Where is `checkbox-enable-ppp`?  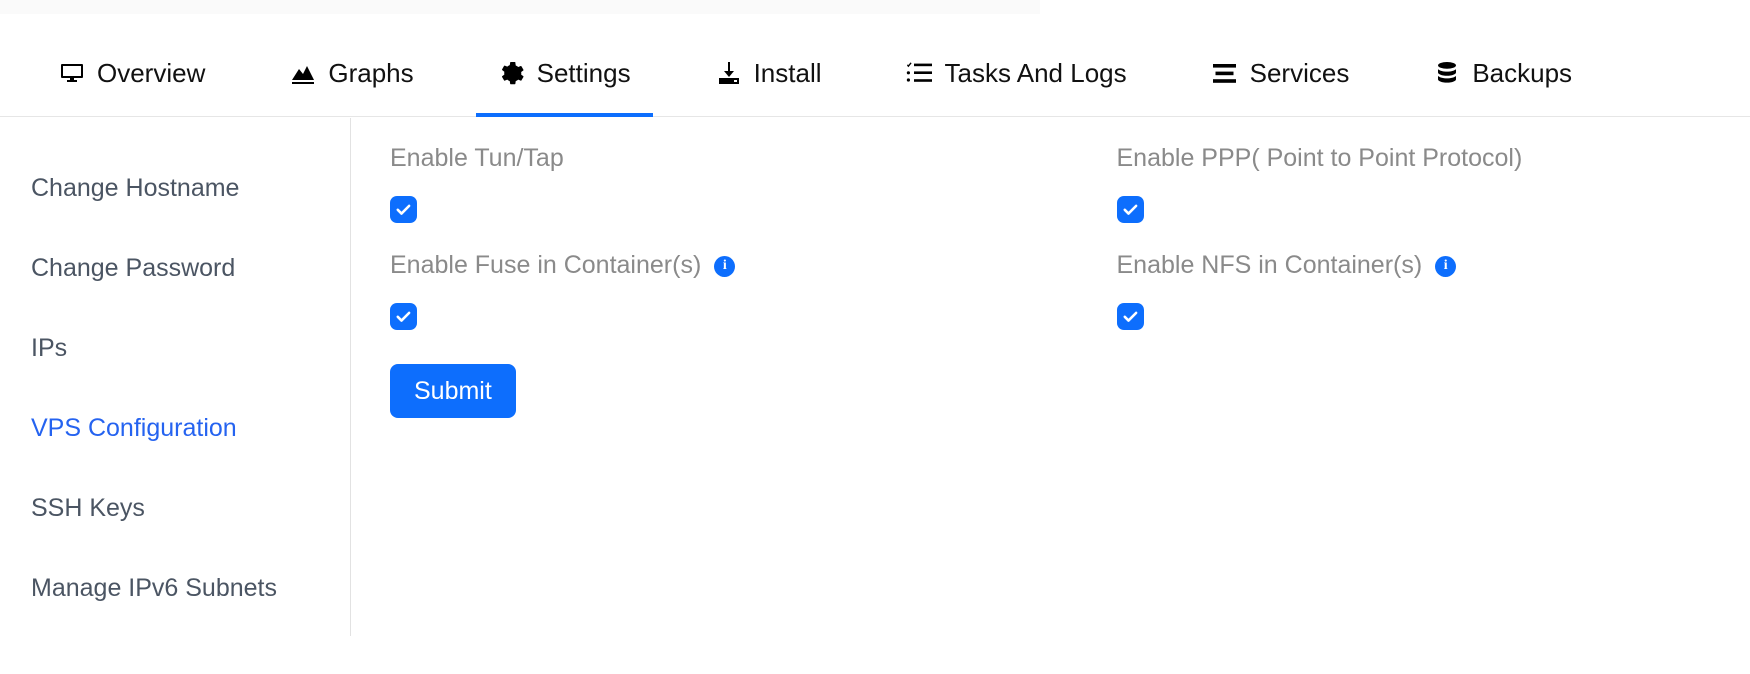
checkbox-enable-ppp is located at coordinates (1130, 209).